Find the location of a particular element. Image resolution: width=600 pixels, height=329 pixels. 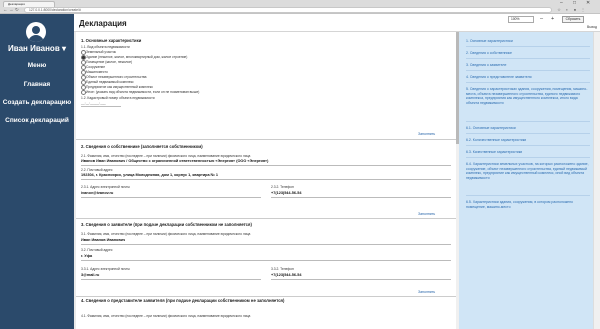

radio-unified-complex: Единый недвижимый комплекс is located at coordinates (107, 83).